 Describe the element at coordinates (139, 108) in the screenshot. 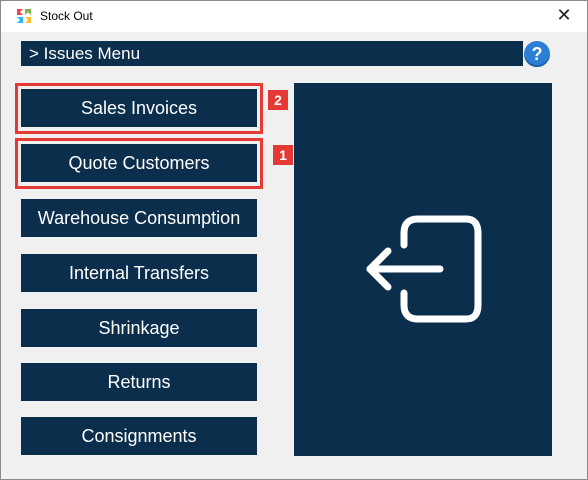

I see `sales-invoices-button: Sales Invoices` at that location.